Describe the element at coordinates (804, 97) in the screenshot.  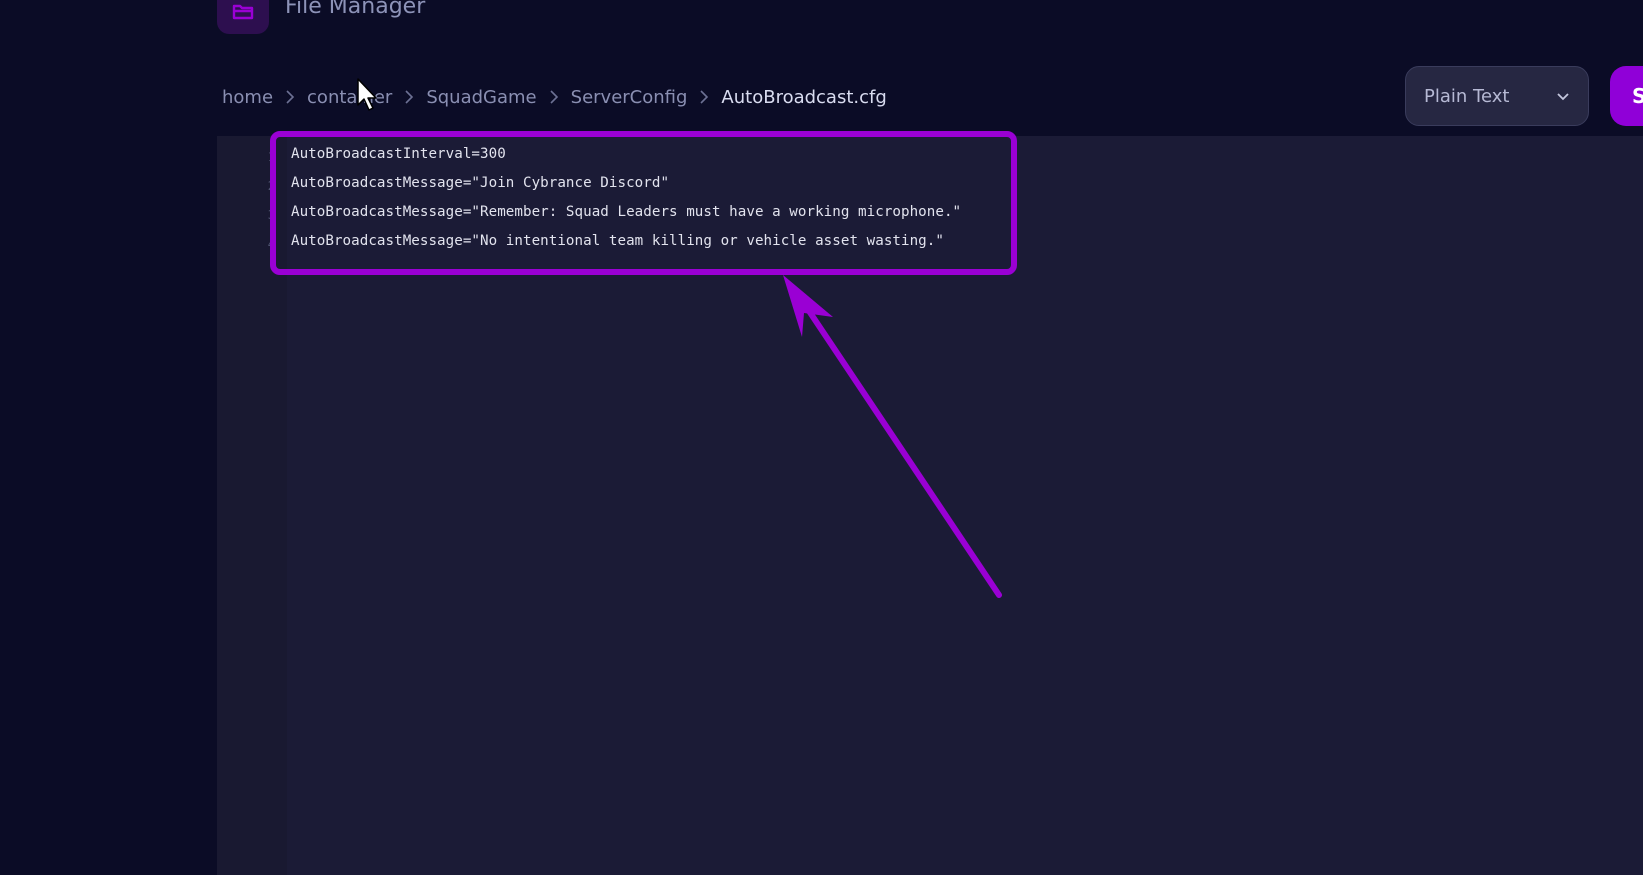
I see `breadcrumb-current-file: AutoBroadcast.cfg` at that location.